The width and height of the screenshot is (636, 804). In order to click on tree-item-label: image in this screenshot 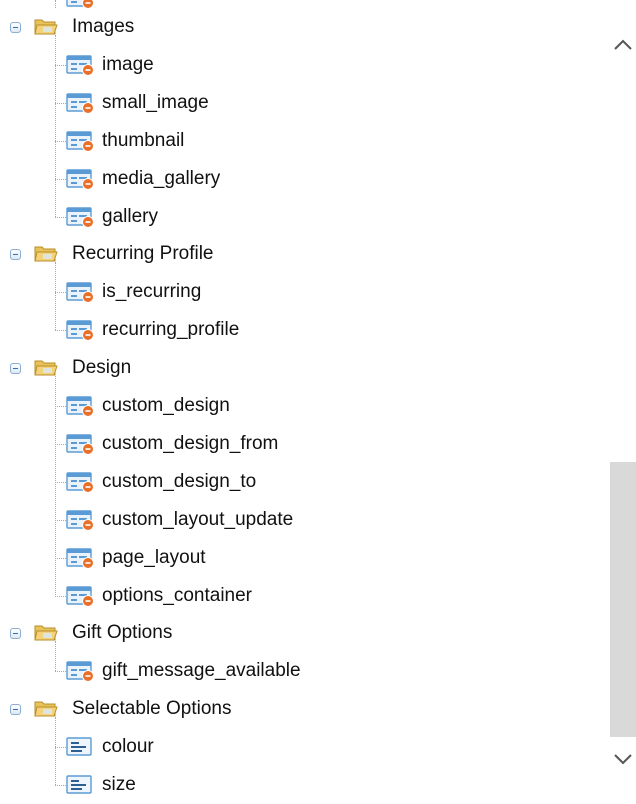, I will do `click(128, 64)`.